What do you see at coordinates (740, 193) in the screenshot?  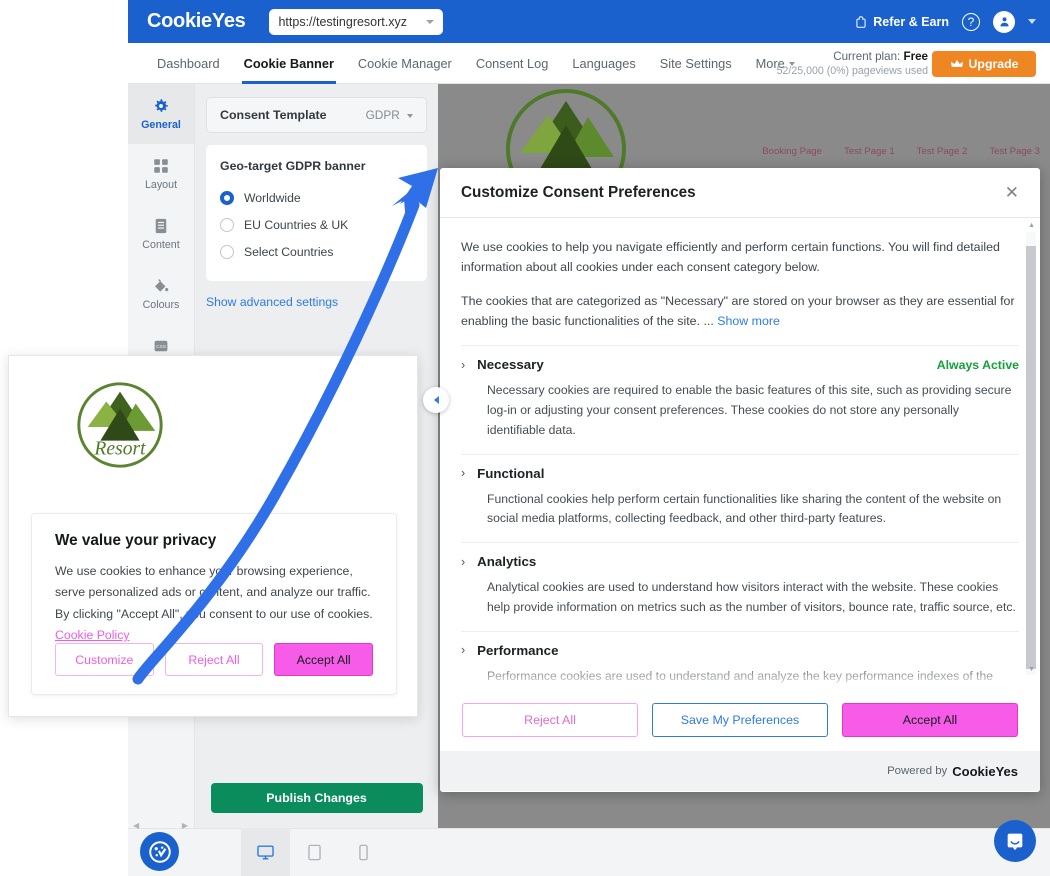 I see `modal-header: Customize Consent Preferences ✕` at bounding box center [740, 193].